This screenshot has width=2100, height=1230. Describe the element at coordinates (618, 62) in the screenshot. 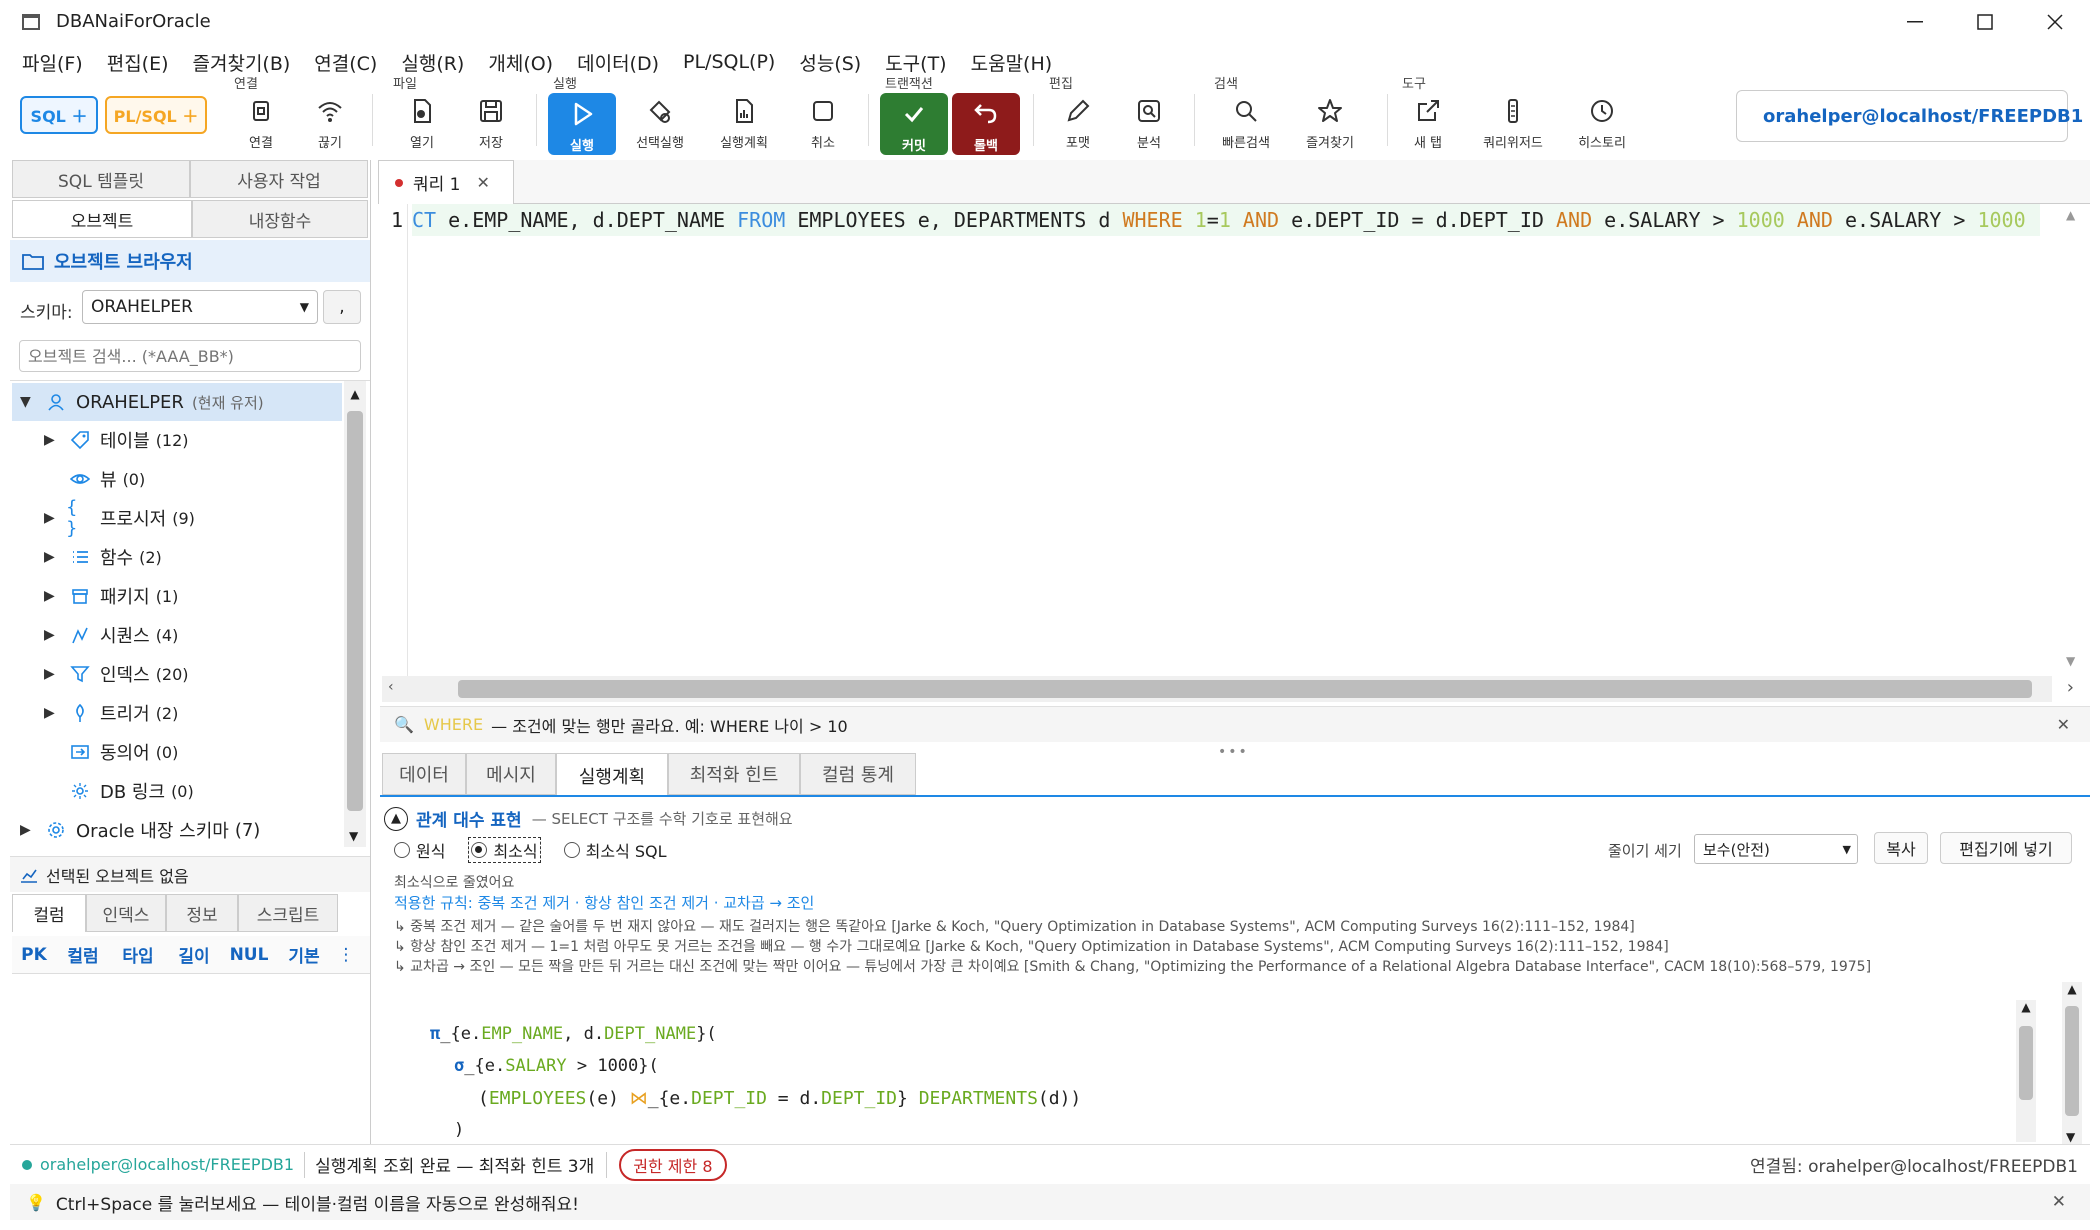

I see `menu-data: 데이터(D)` at that location.